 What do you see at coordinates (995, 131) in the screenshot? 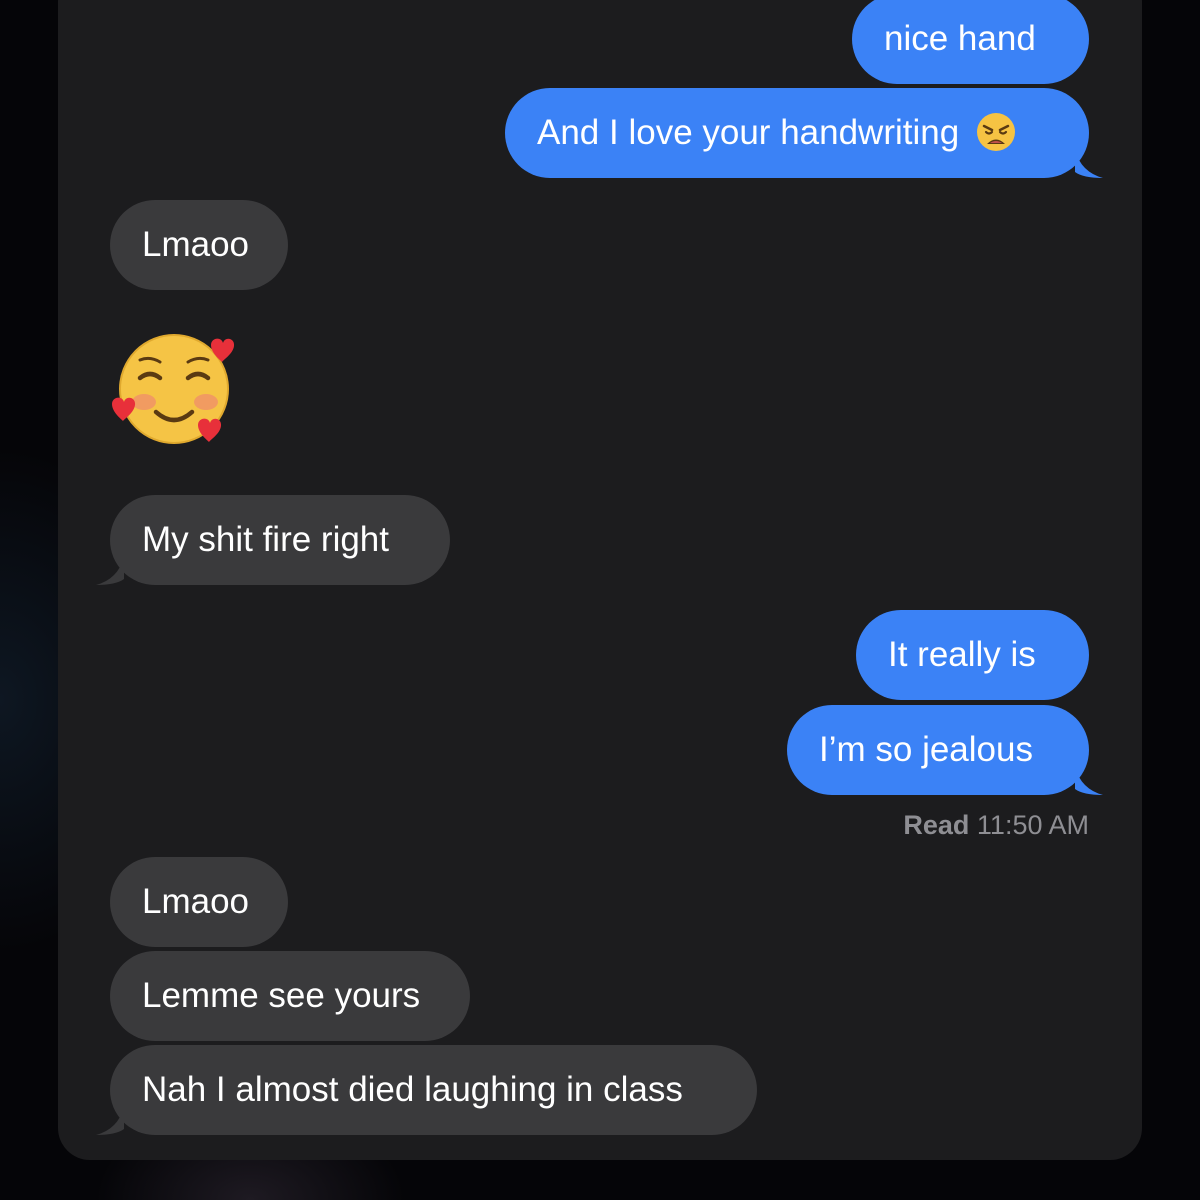
I see `weary-face-emoji-icon` at bounding box center [995, 131].